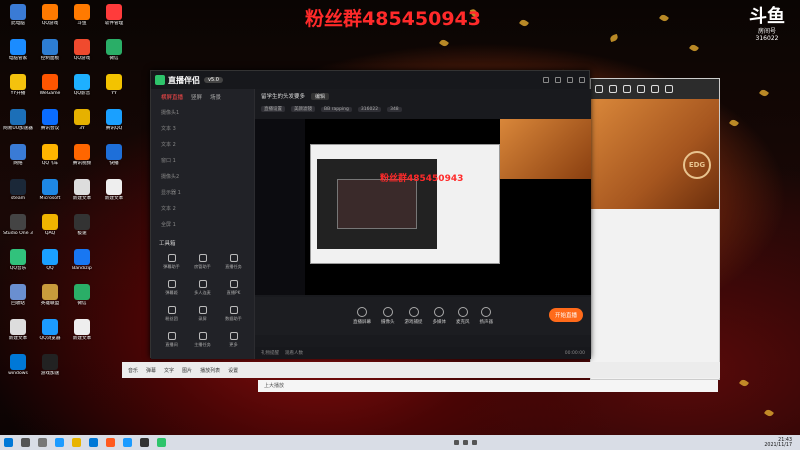 The width and height of the screenshot is (800, 450). I want to click on source-button: 游戏捕捉, so click(414, 316).